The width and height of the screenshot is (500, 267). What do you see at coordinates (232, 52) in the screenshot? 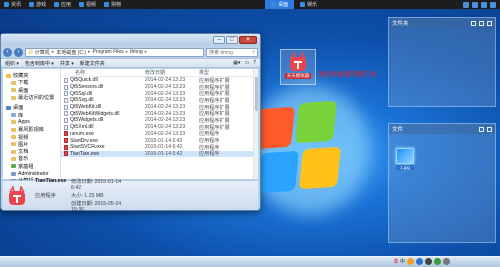
I see `search-input: 搜索 ttmng ⌕` at bounding box center [232, 52].